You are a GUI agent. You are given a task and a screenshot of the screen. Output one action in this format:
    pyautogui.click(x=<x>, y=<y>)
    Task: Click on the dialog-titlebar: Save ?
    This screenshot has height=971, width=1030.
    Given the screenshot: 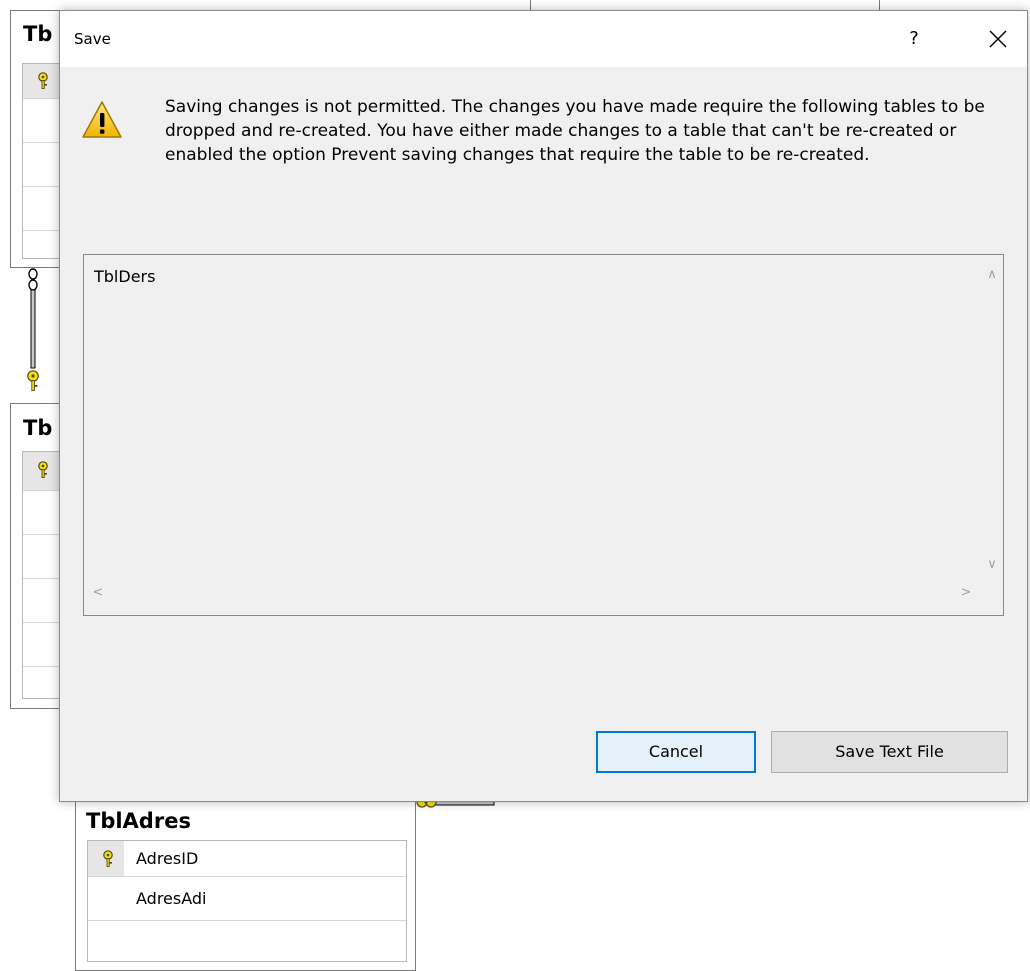 What is the action you would take?
    pyautogui.click(x=543, y=39)
    